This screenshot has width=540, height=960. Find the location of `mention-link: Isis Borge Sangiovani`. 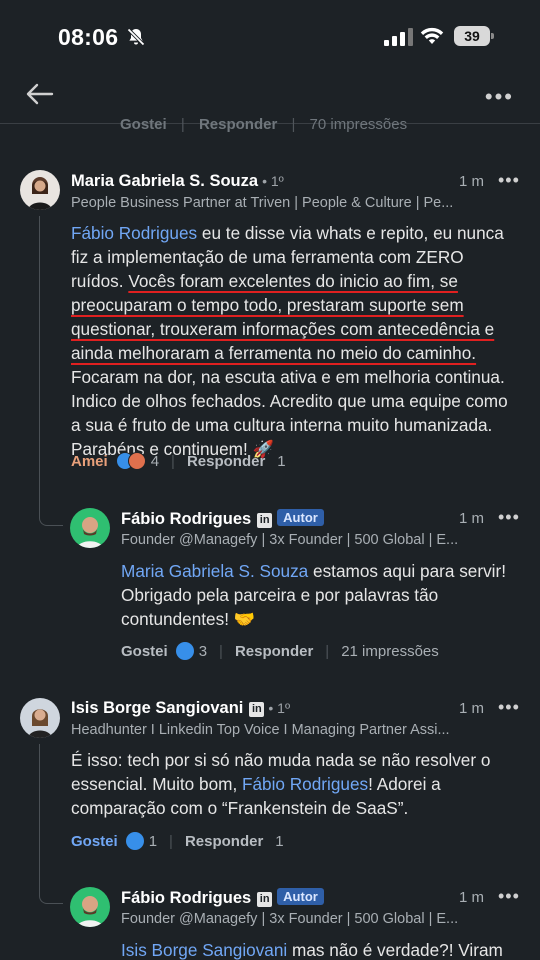

mention-link: Isis Borge Sangiovani is located at coordinates (204, 950).